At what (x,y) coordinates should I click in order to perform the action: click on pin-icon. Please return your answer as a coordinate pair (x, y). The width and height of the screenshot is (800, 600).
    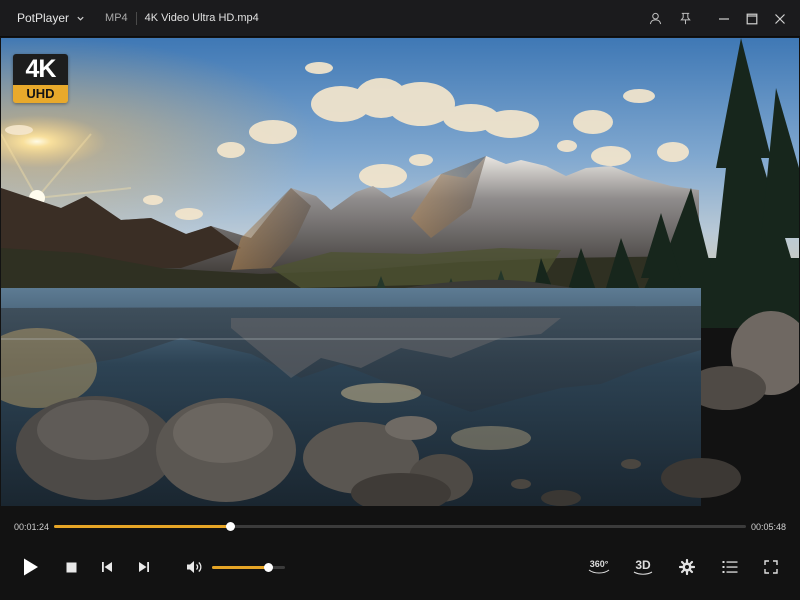
    Looking at the image, I should click on (685, 18).